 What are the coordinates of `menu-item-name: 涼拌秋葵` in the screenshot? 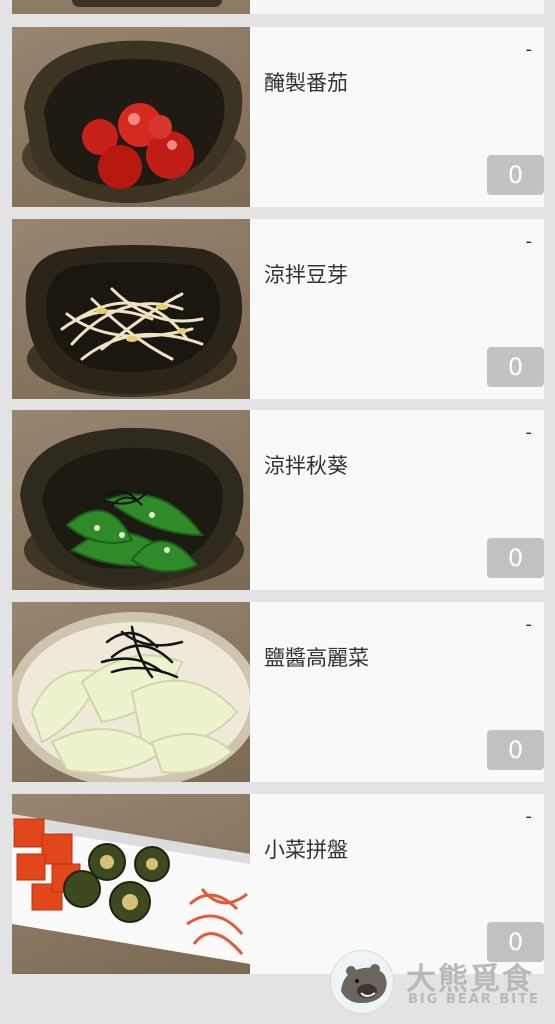 It's located at (306, 466).